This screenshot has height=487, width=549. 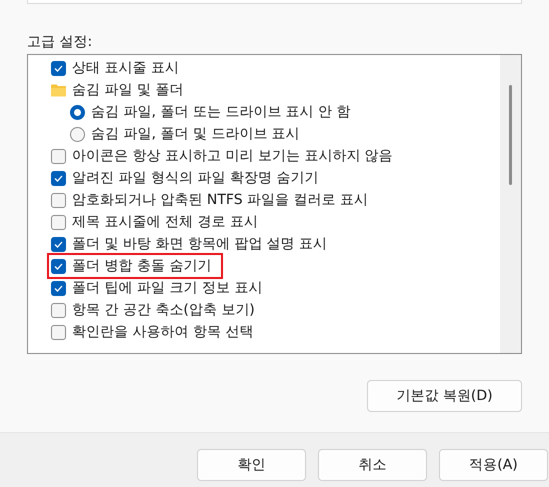 What do you see at coordinates (163, 310) in the screenshot?
I see `option-label: 항목 간 공간 축소(압축 보기)` at bounding box center [163, 310].